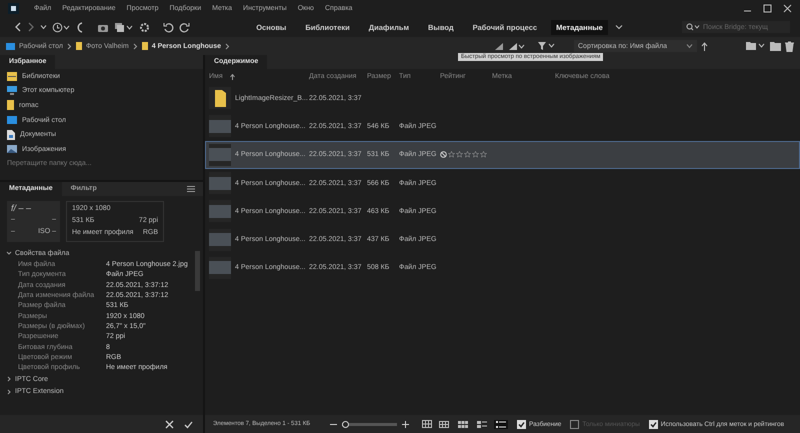  I want to click on stack-icon, so click(124, 27).